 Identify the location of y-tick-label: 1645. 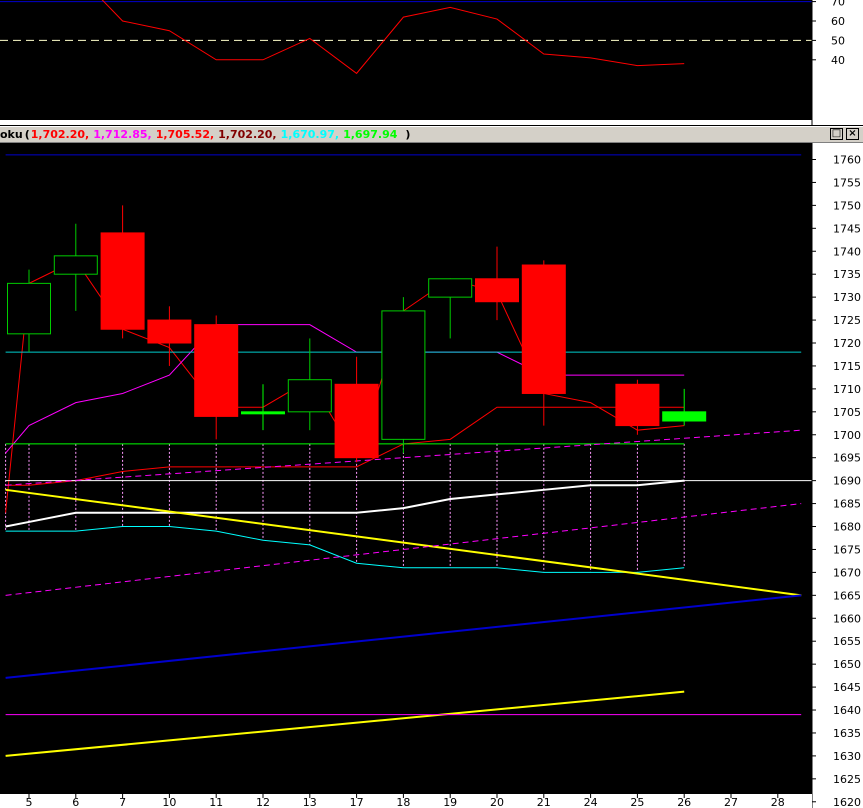
(847, 687).